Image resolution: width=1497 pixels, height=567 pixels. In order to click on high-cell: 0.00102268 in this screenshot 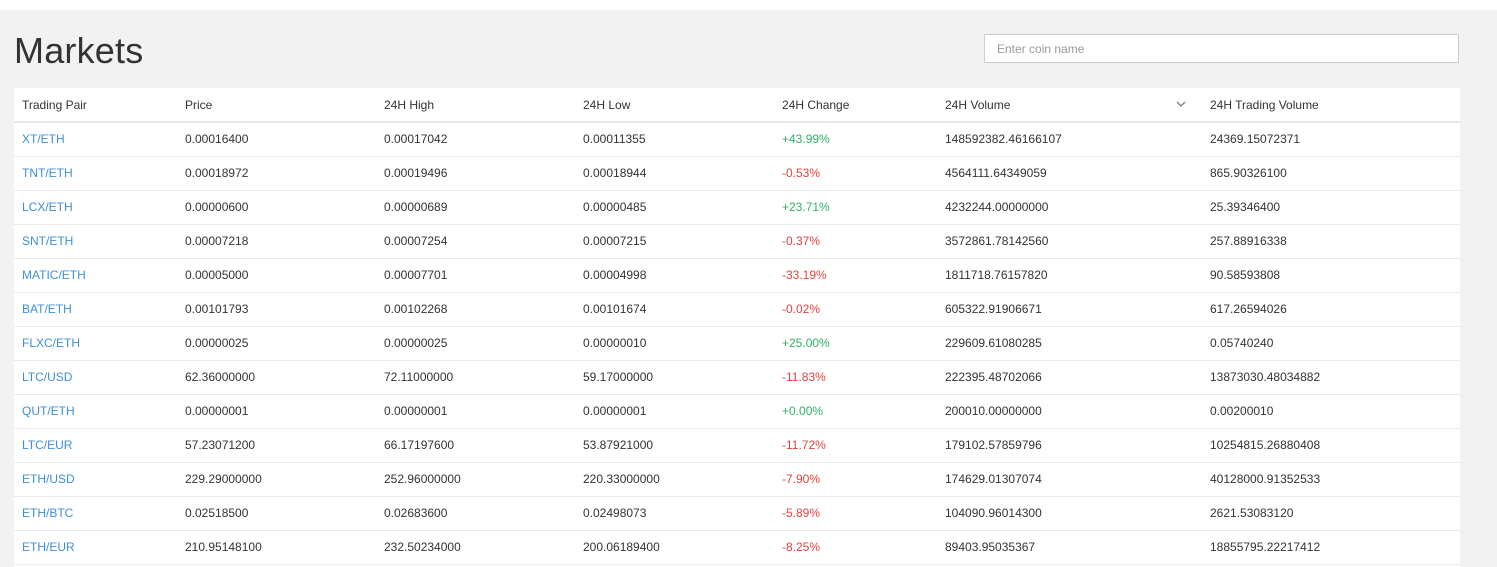, I will do `click(416, 309)`.